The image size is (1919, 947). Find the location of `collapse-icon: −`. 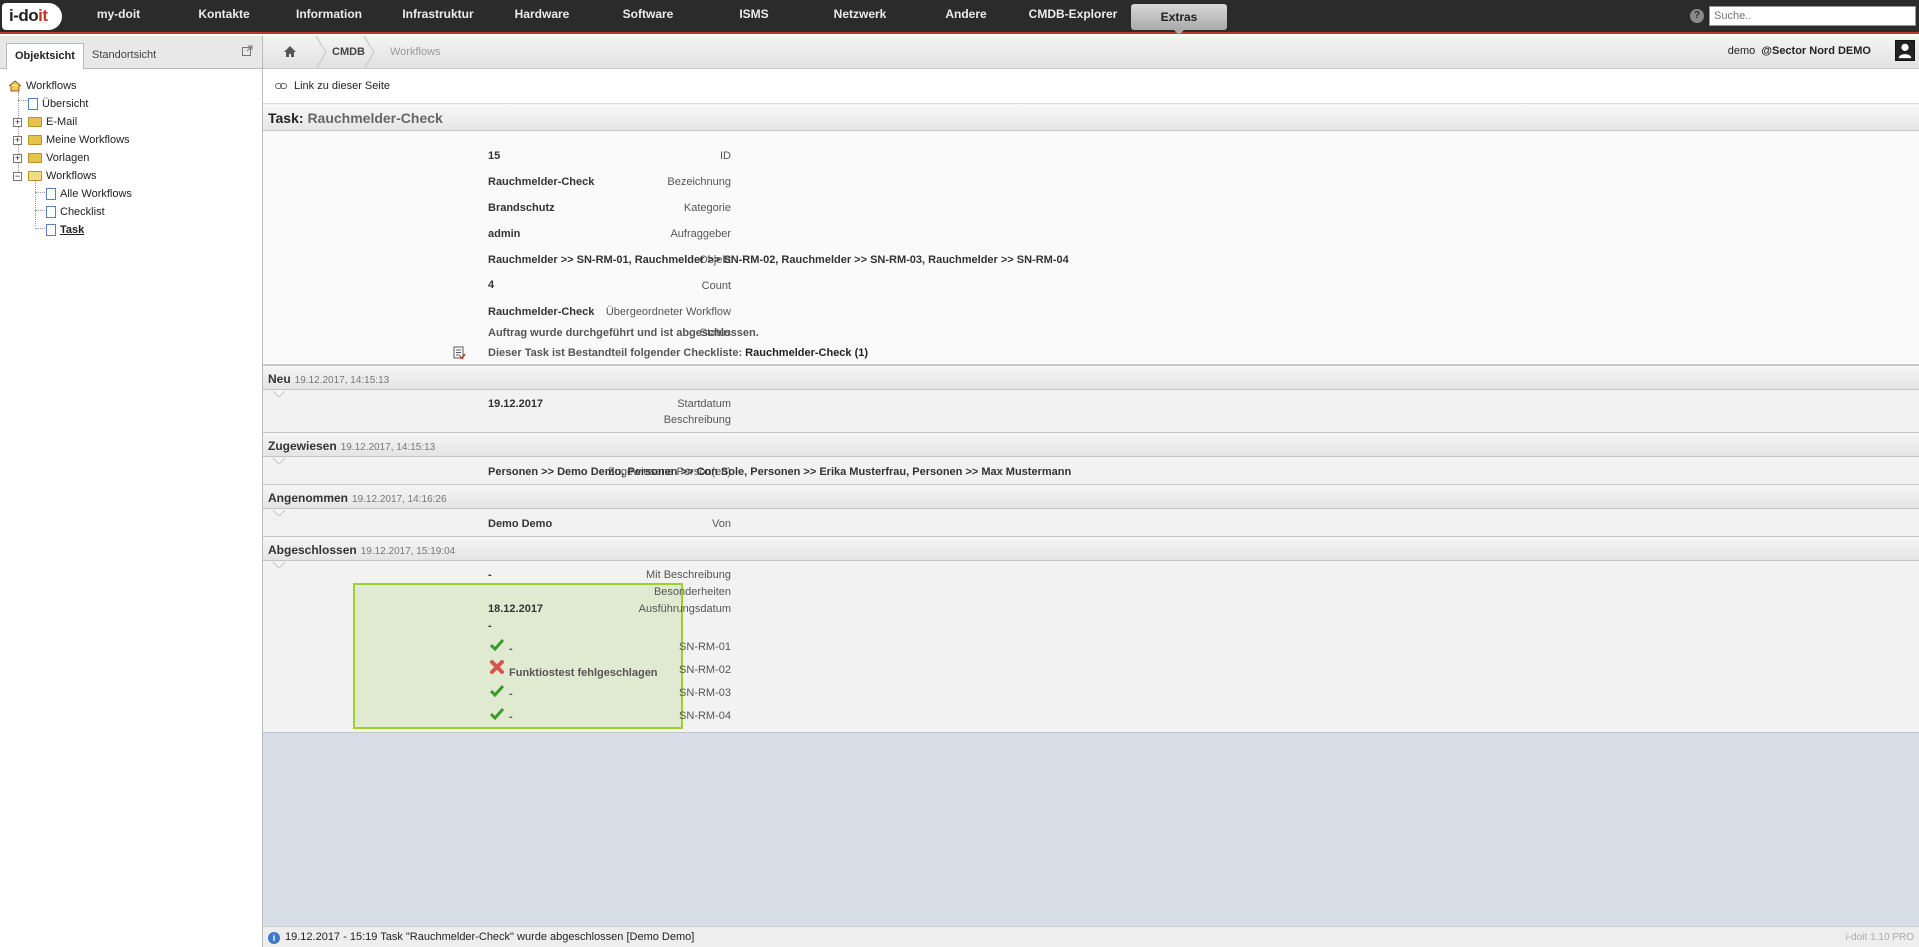

collapse-icon: − is located at coordinates (17, 176).